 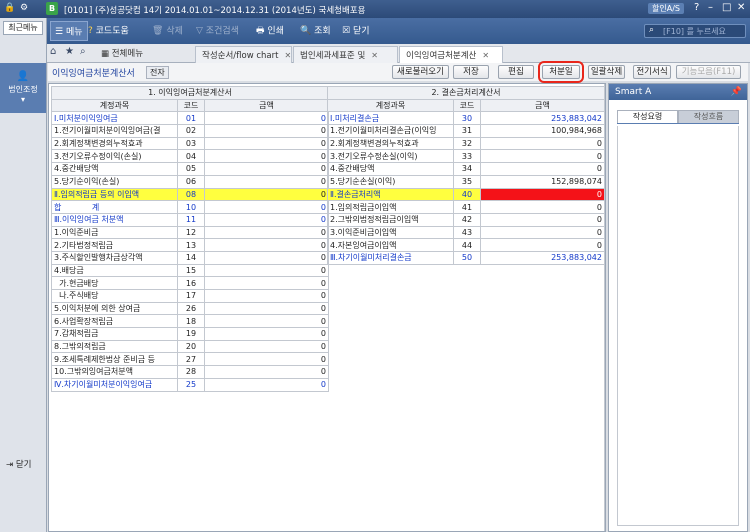 What do you see at coordinates (741, 7) in the screenshot?
I see `close-icon: ✕` at bounding box center [741, 7].